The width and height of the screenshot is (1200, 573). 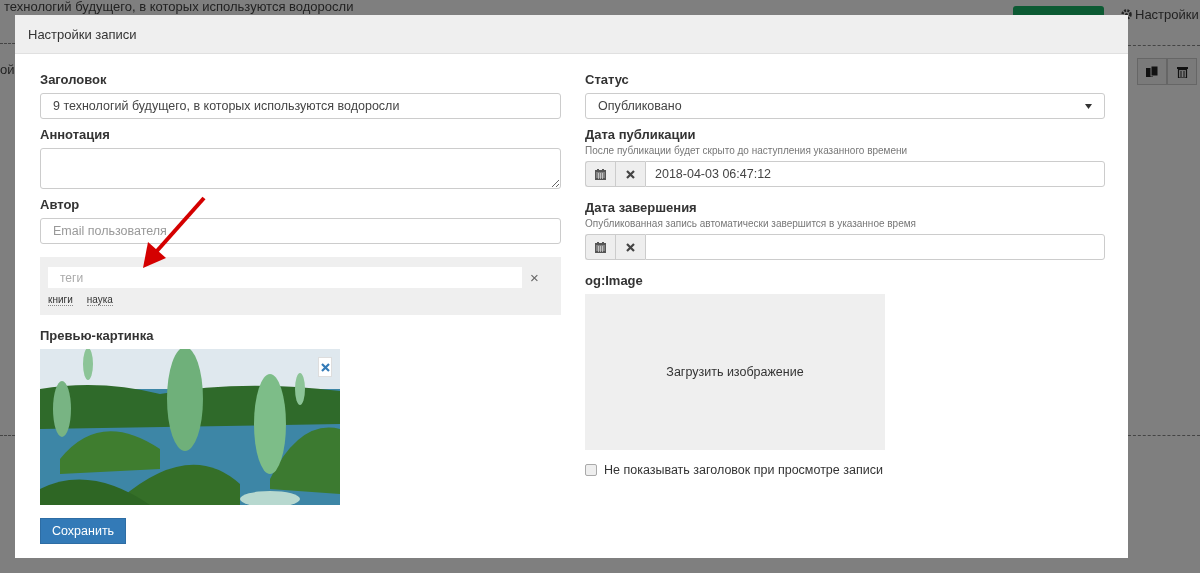 I want to click on author-field: Email пользователя, so click(x=300, y=231).